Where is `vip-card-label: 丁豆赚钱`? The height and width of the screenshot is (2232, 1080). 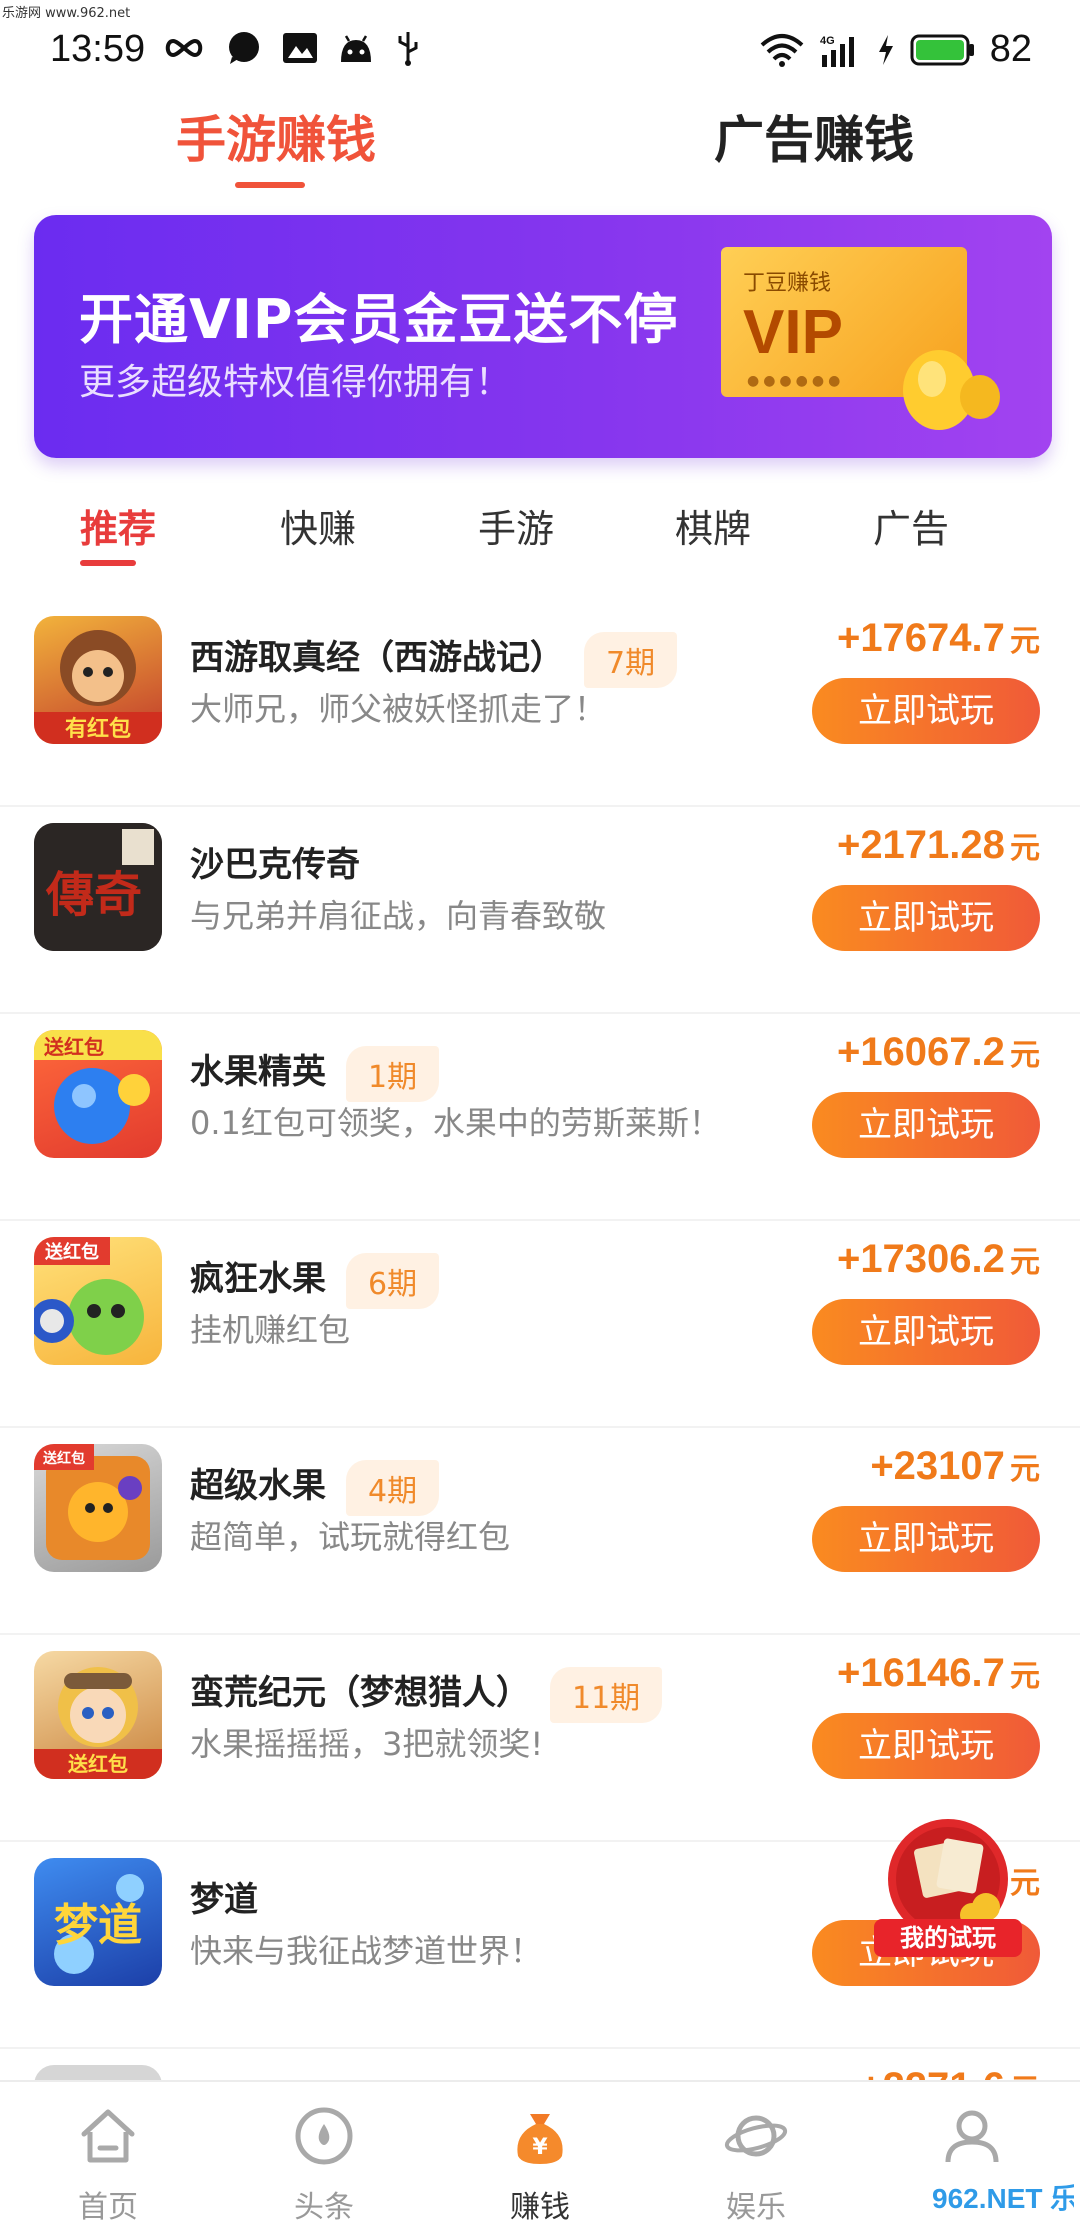 vip-card-label: 丁豆赚钱 is located at coordinates (787, 283).